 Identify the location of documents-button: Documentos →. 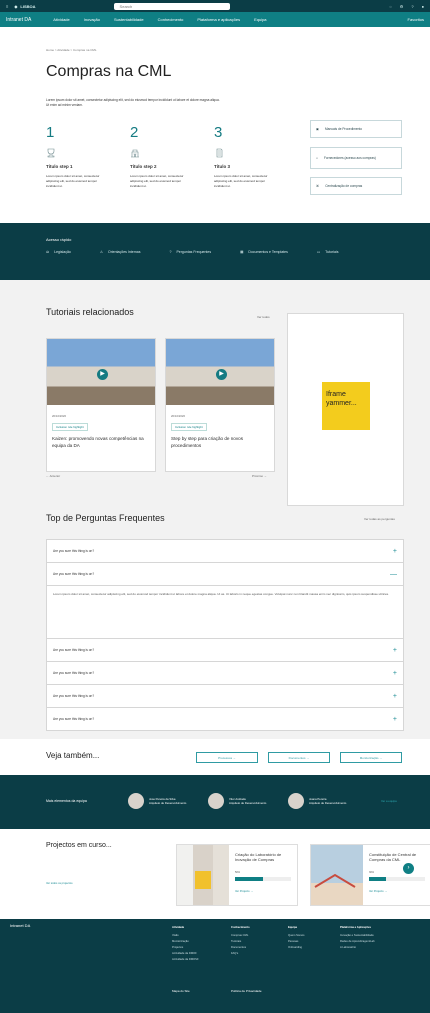
(299, 757).